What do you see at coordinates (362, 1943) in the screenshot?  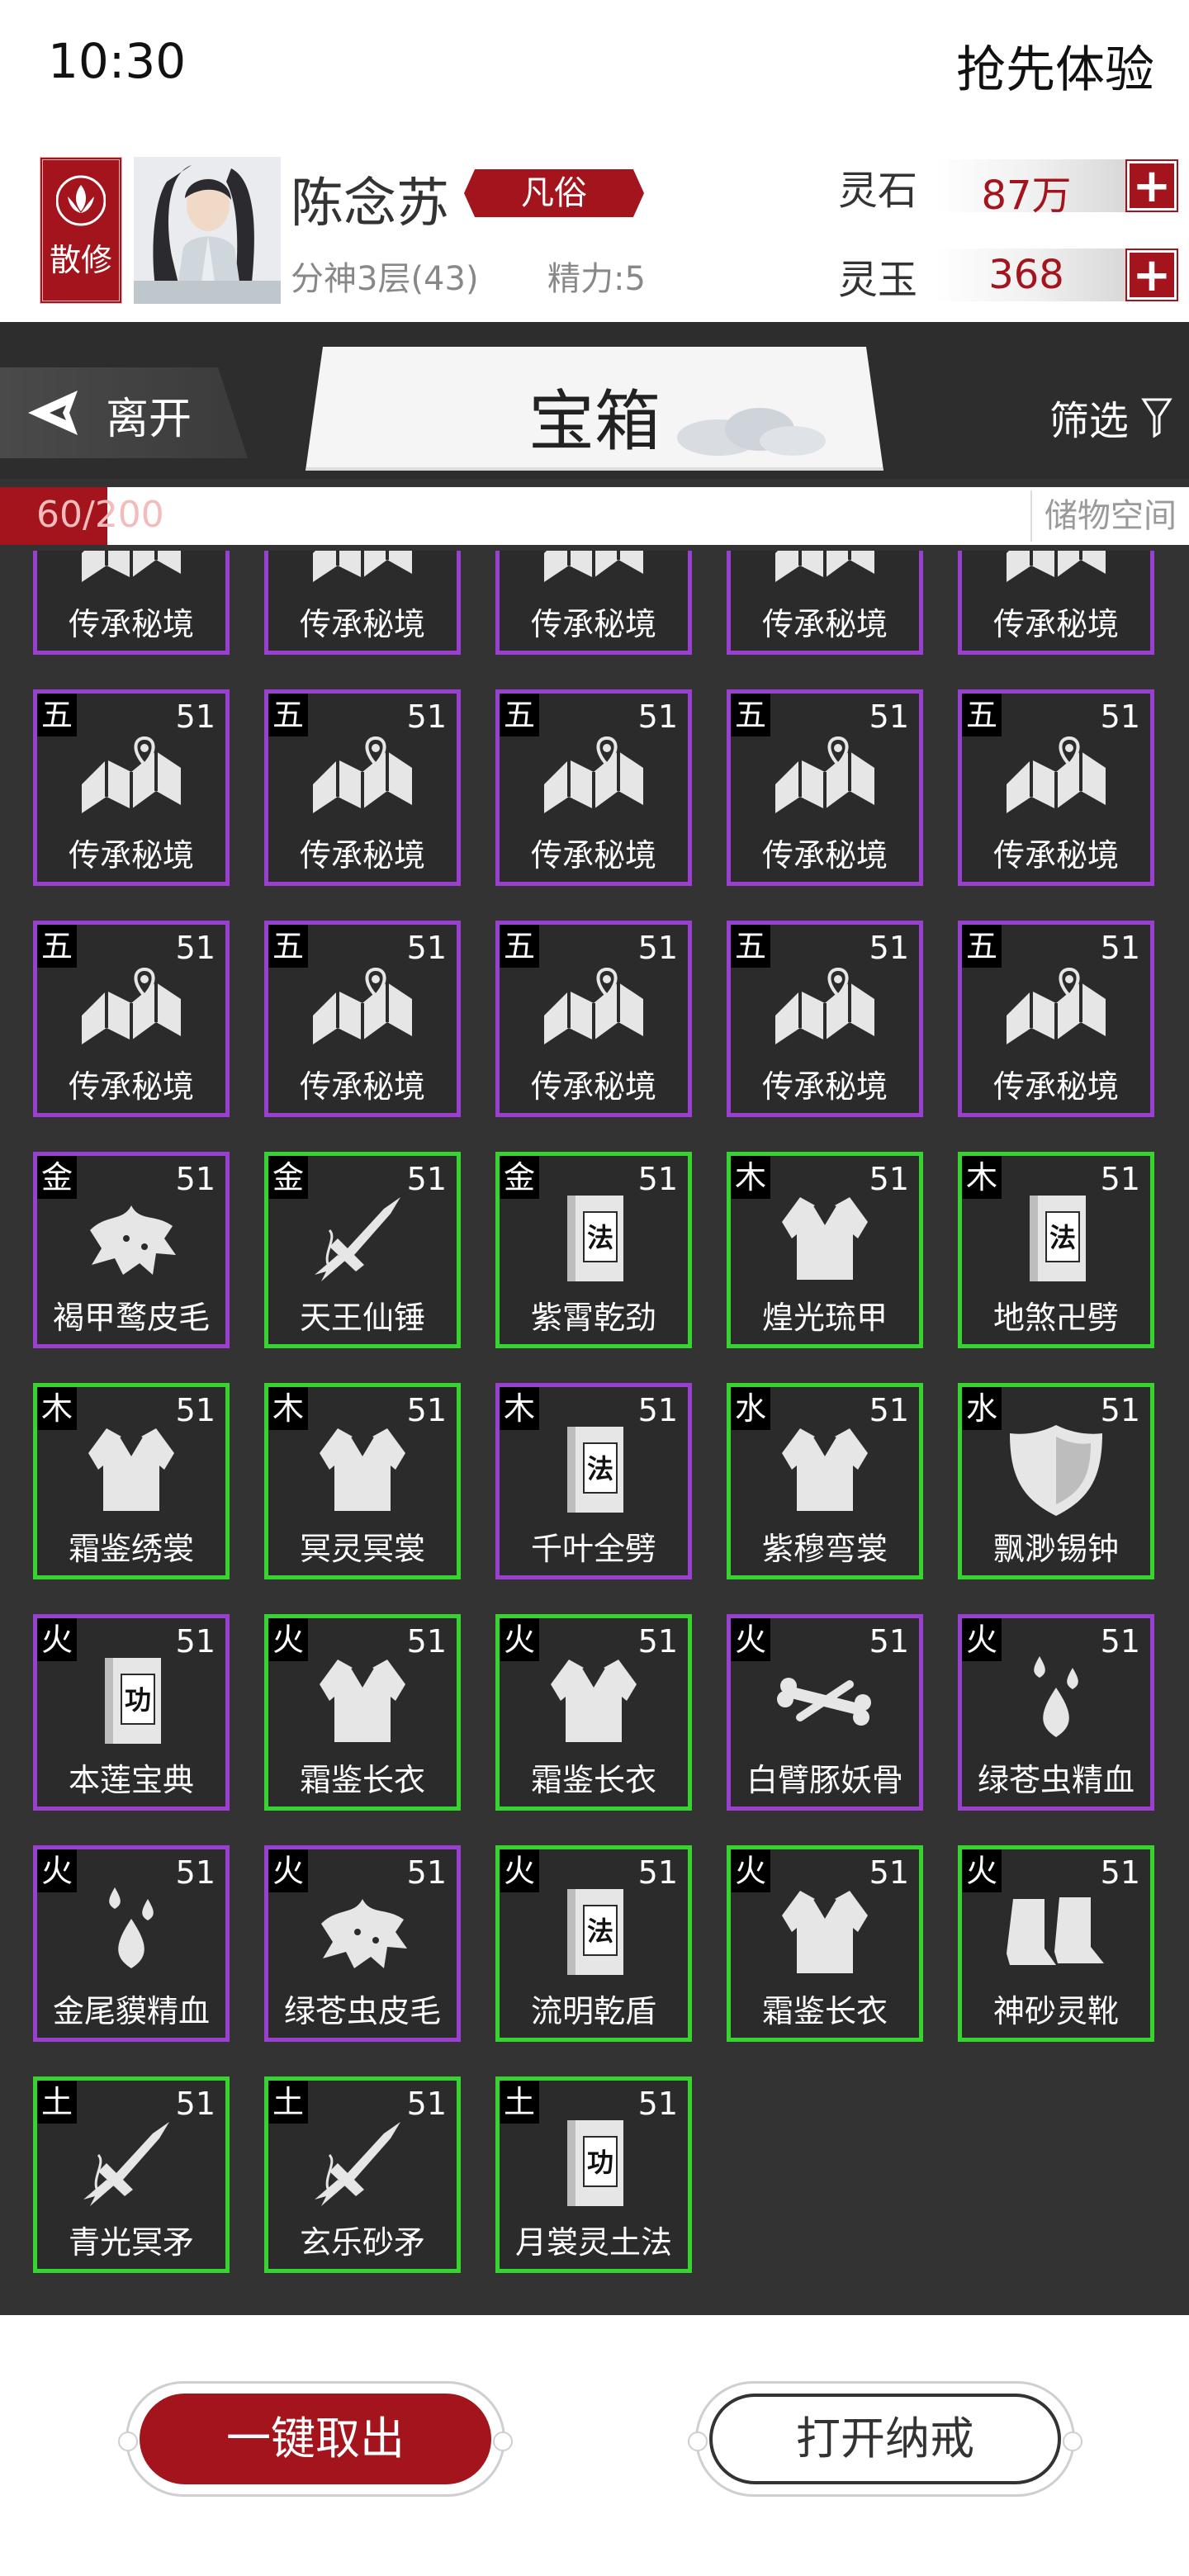 I see `item-cell: 火 51 绿苍虫皮毛` at bounding box center [362, 1943].